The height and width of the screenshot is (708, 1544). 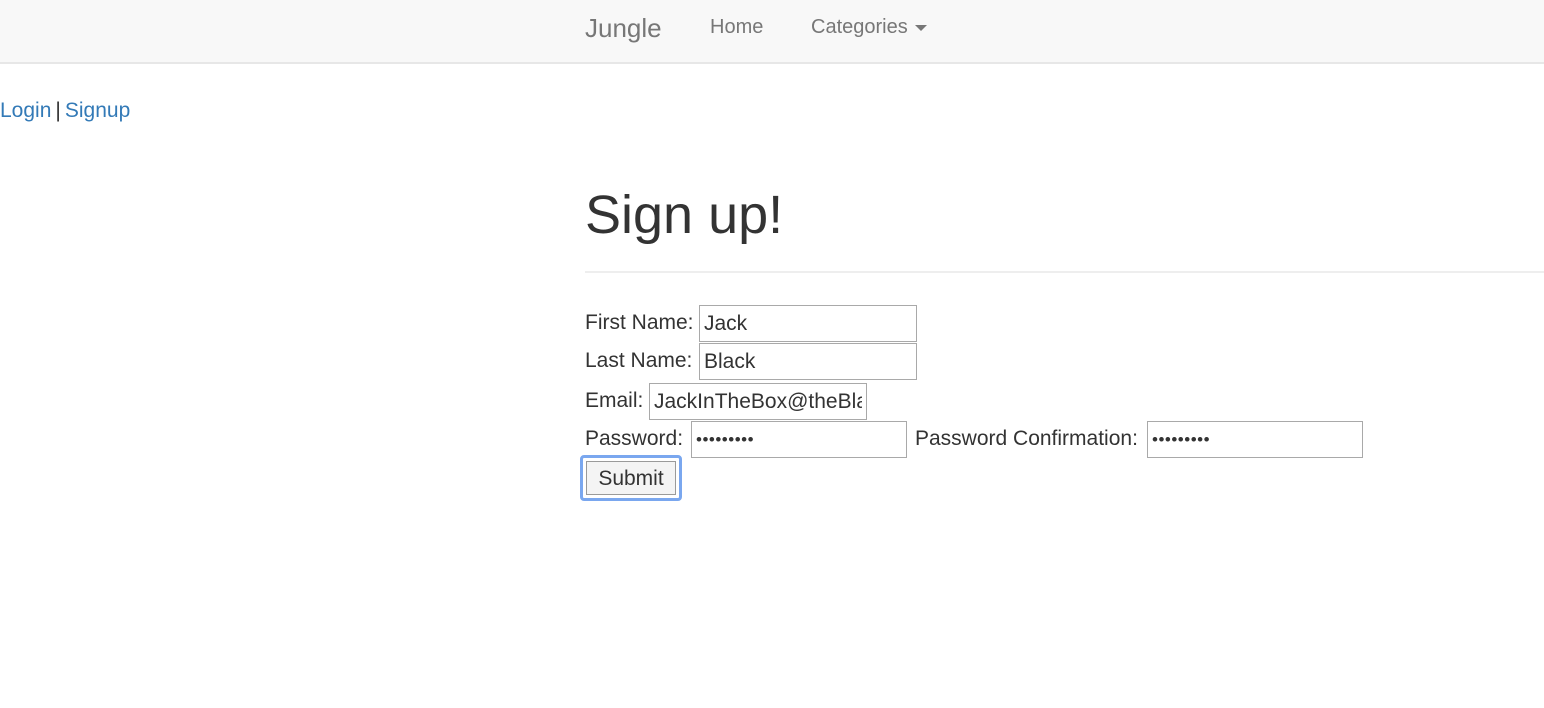 I want to click on submit-button-label: Submit, so click(x=631, y=478).